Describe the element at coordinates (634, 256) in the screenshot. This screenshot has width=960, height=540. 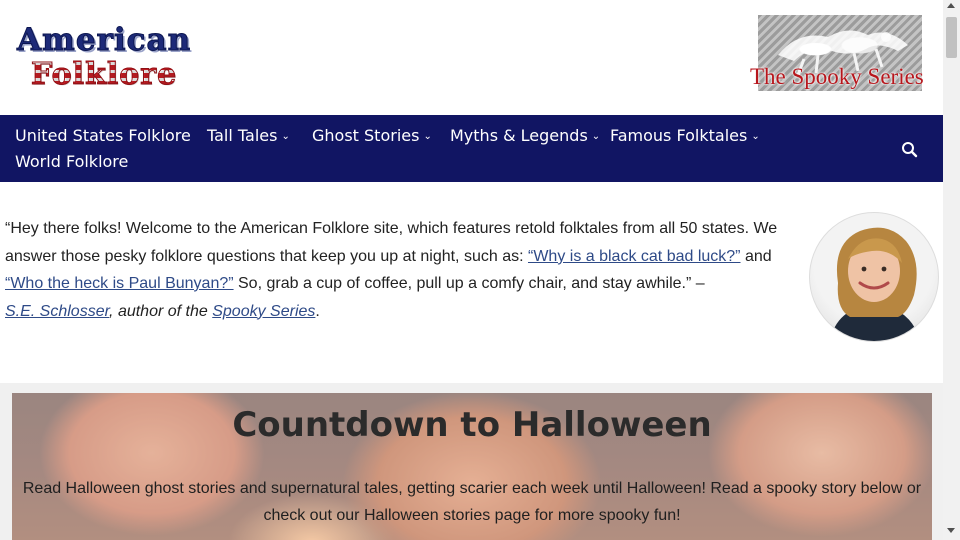
I see `black-cat-question-link: “Why is a black cat bad luck?”` at that location.